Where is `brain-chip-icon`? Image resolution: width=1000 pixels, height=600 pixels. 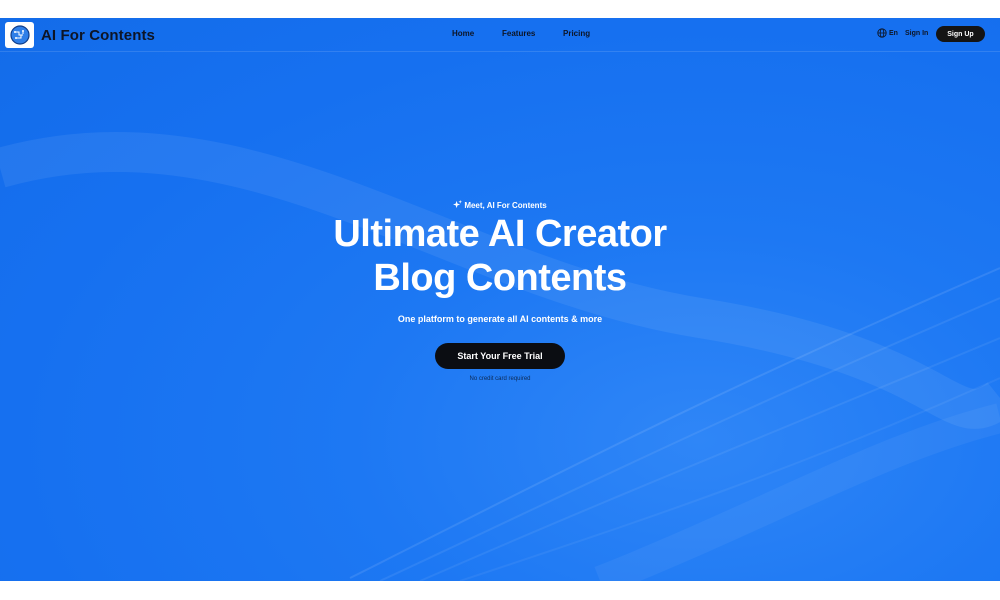
brain-chip-icon is located at coordinates (19, 35).